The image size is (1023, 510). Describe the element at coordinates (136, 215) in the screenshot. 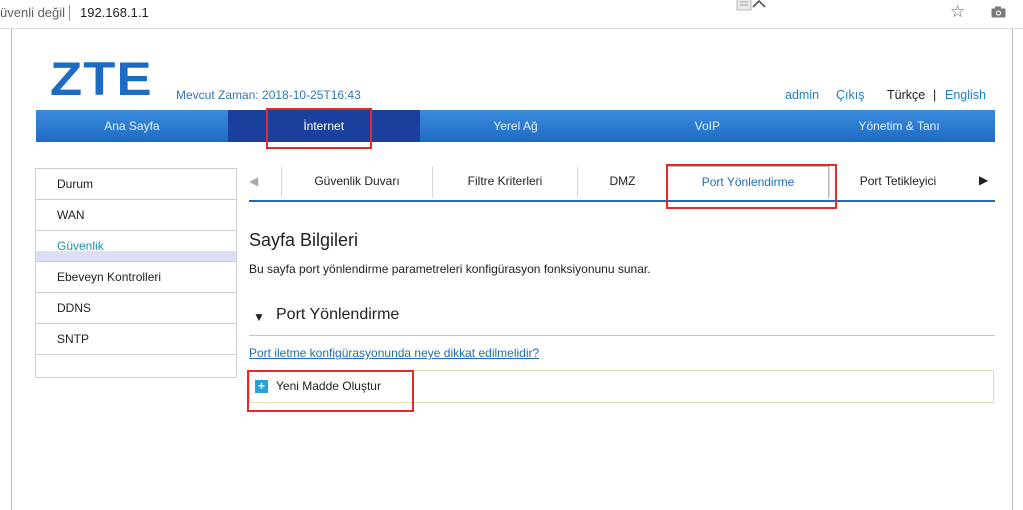

I see `sidebar-item-wan: WAN` at that location.